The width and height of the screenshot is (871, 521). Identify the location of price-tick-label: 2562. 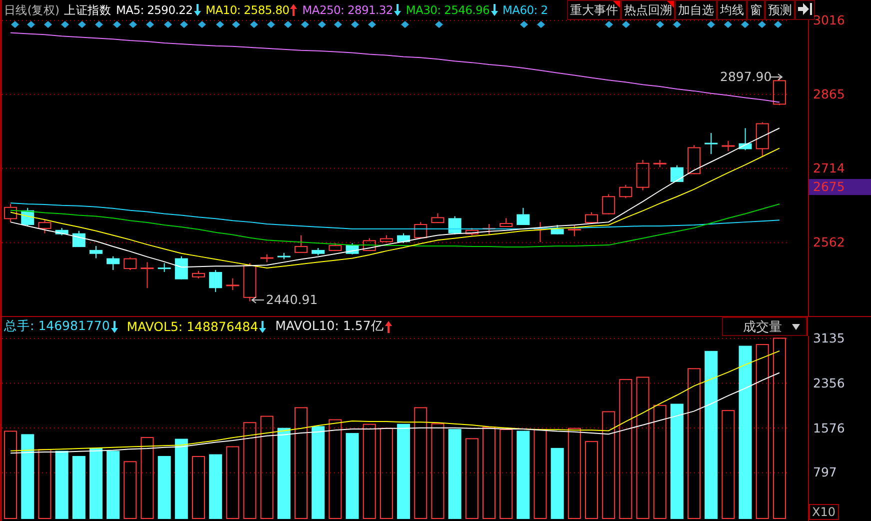
(829, 242).